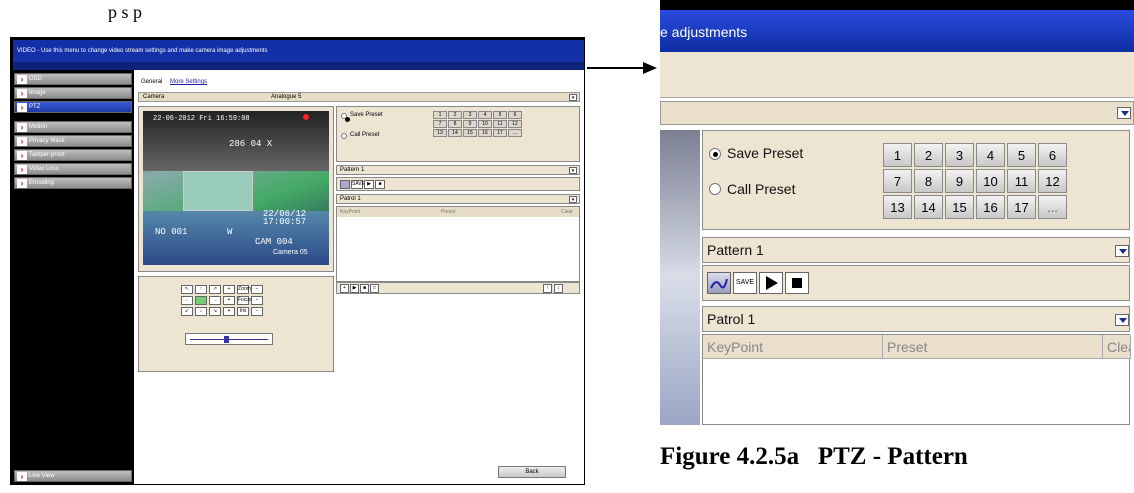 This screenshot has width=1134, height=493. I want to click on col-clear: Clear, so click(567, 212).